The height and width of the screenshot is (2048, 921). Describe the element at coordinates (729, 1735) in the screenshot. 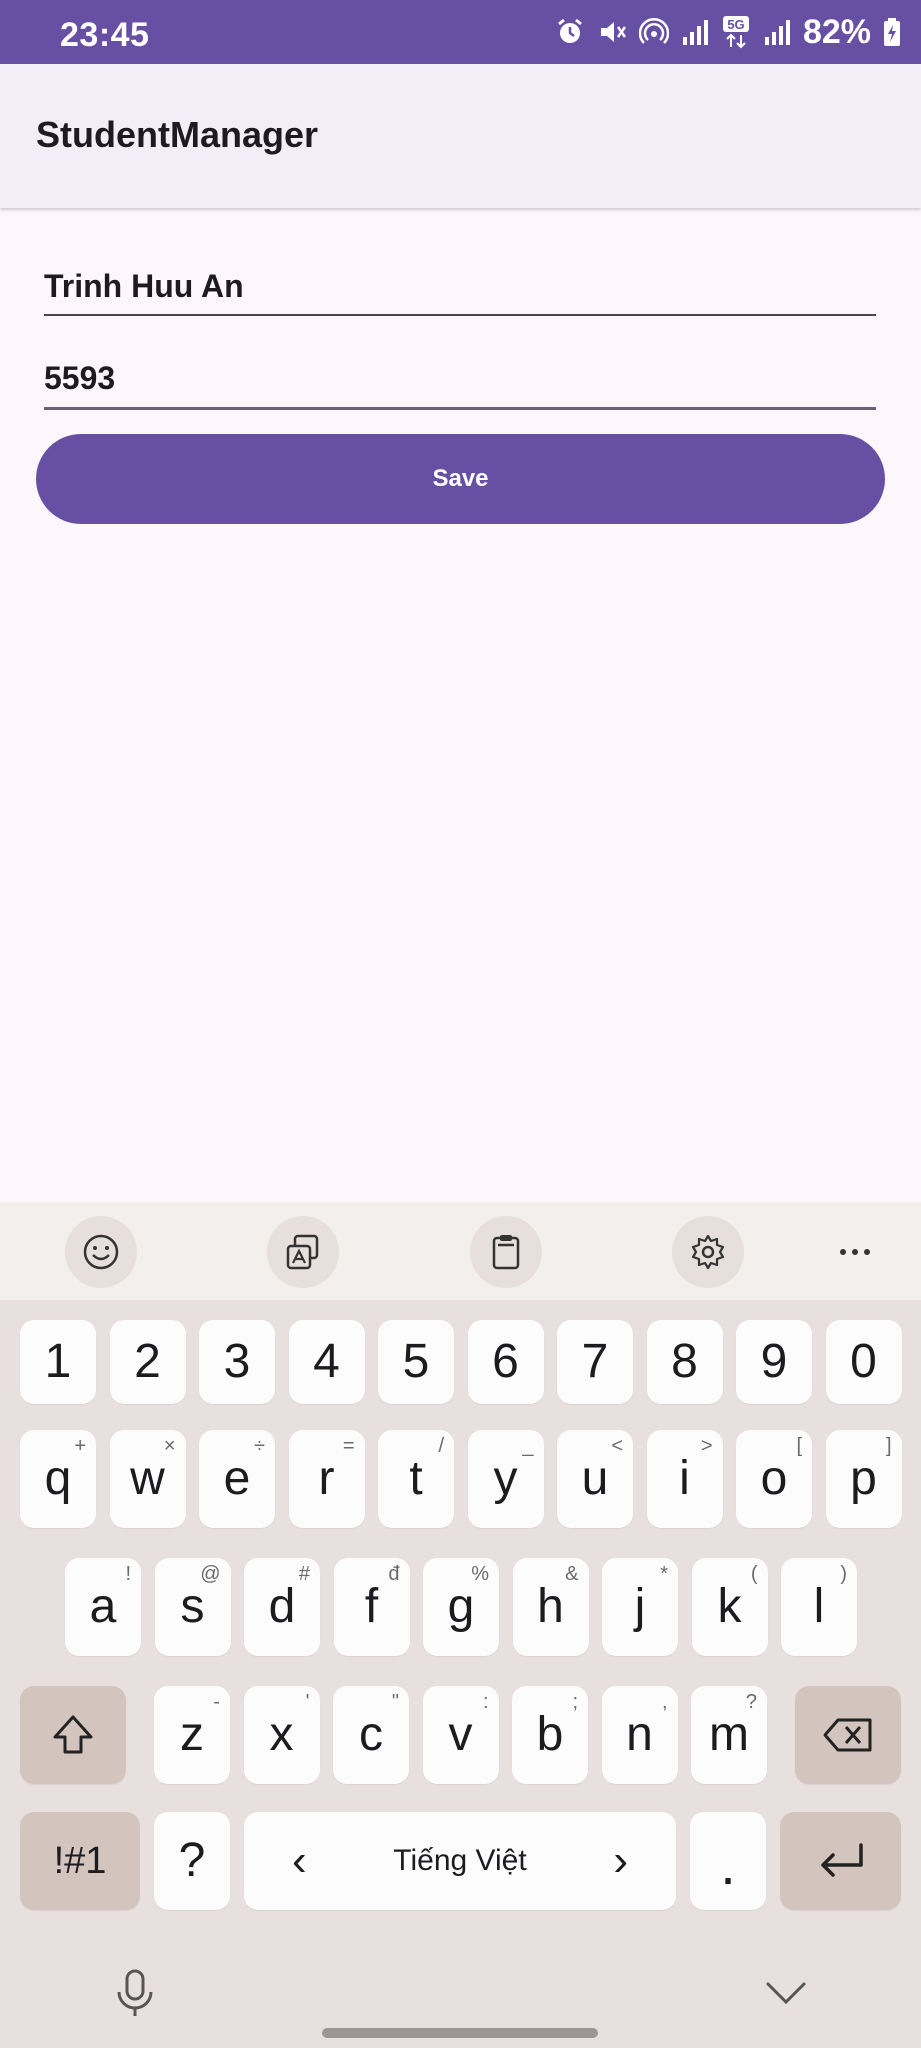

I see `key-m: m?` at that location.